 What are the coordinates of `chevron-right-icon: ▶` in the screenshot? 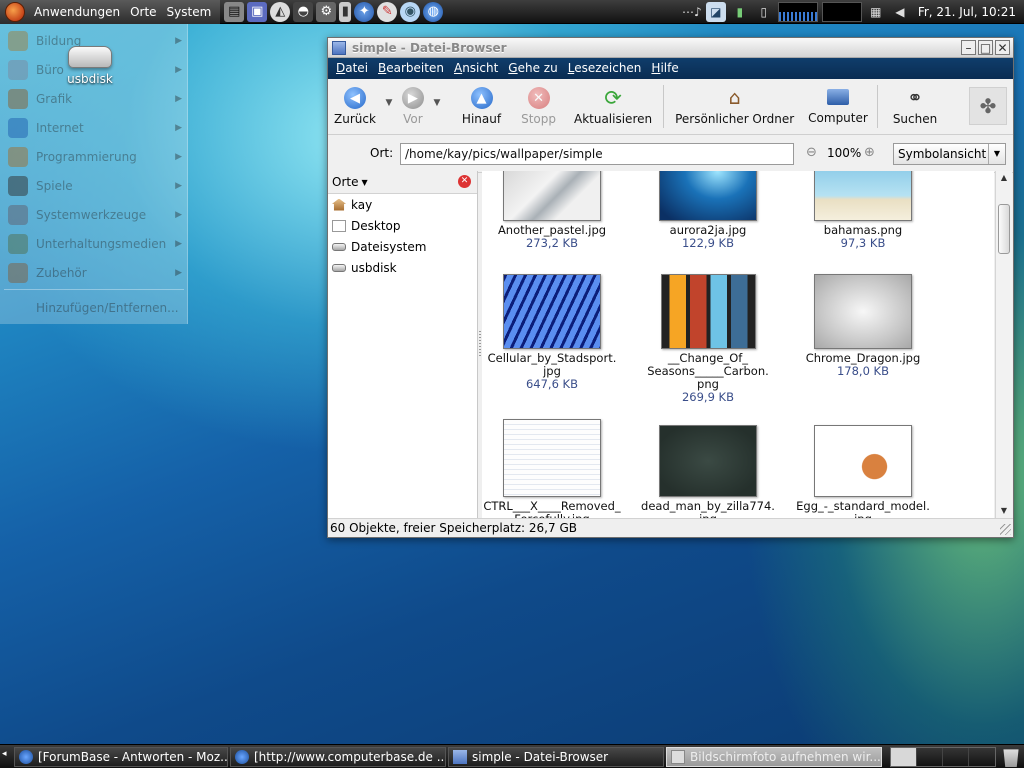 It's located at (178, 69).